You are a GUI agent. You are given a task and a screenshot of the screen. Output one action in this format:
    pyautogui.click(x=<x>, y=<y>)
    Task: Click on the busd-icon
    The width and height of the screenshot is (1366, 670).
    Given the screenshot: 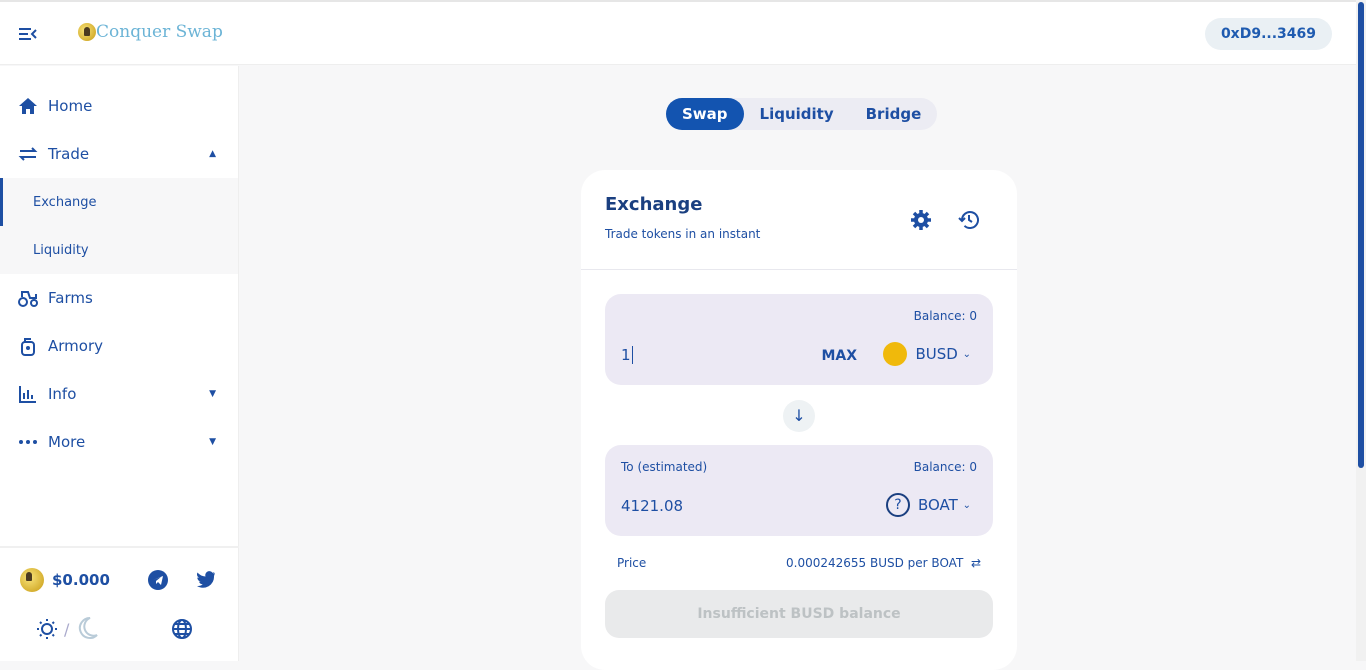 What is the action you would take?
    pyautogui.click(x=895, y=354)
    